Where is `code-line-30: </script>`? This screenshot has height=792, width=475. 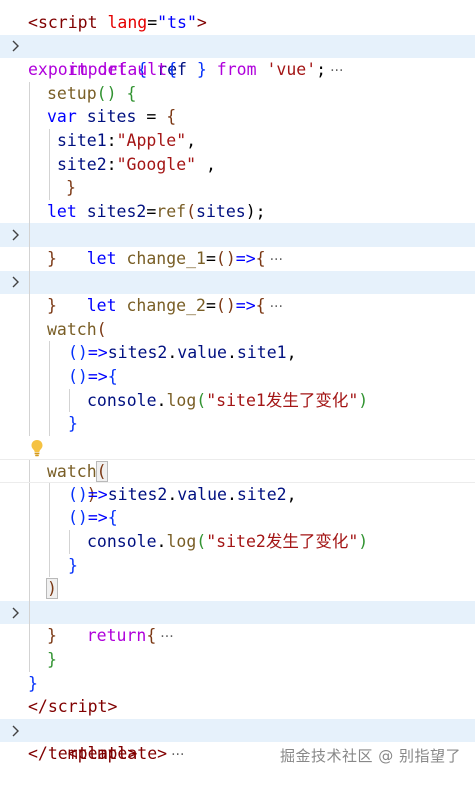
code-line-30: </script> is located at coordinates (237, 707).